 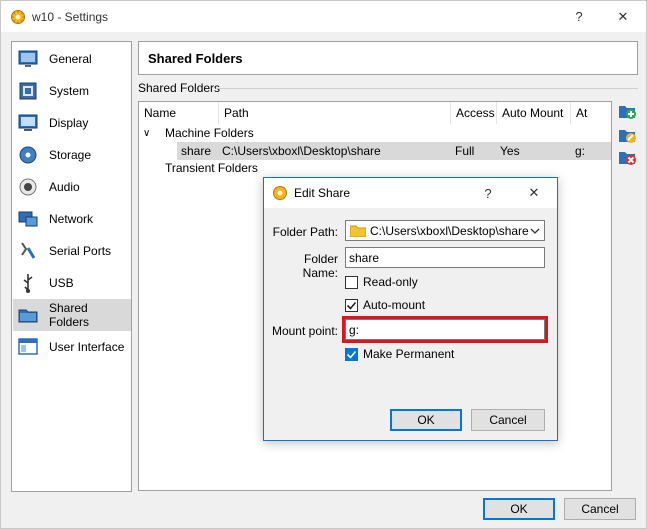 I want to click on system-icon, so click(x=28, y=91).